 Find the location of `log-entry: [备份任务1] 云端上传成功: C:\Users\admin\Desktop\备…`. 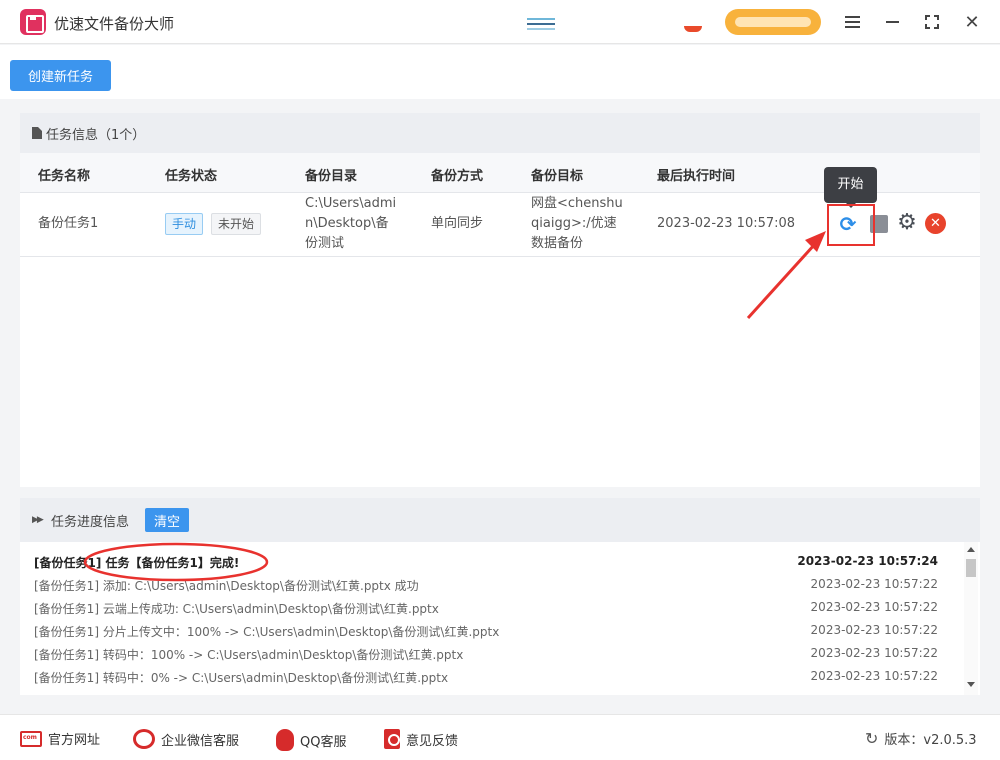

log-entry: [备份任务1] 云端上传成功: C:\Users\admin\Desktop\备… is located at coordinates (489, 608).